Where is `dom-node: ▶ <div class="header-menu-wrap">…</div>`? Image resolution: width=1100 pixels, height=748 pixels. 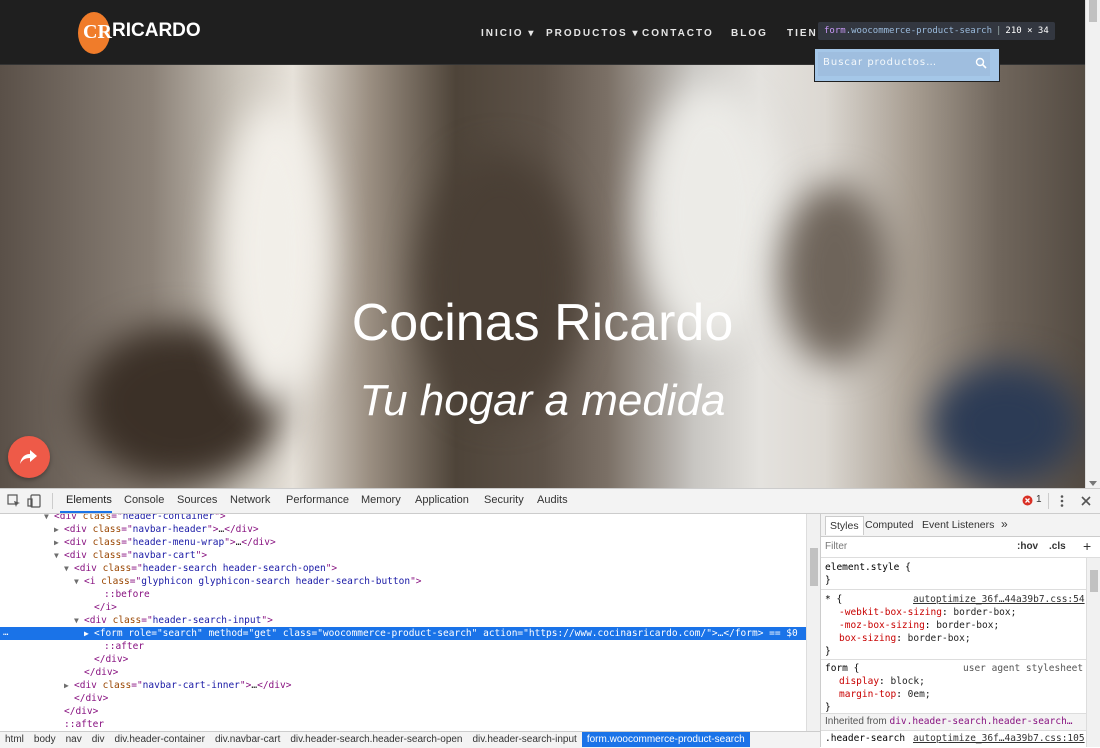 dom-node: ▶ <div class="header-menu-wrap">…</div> is located at coordinates (403, 542).